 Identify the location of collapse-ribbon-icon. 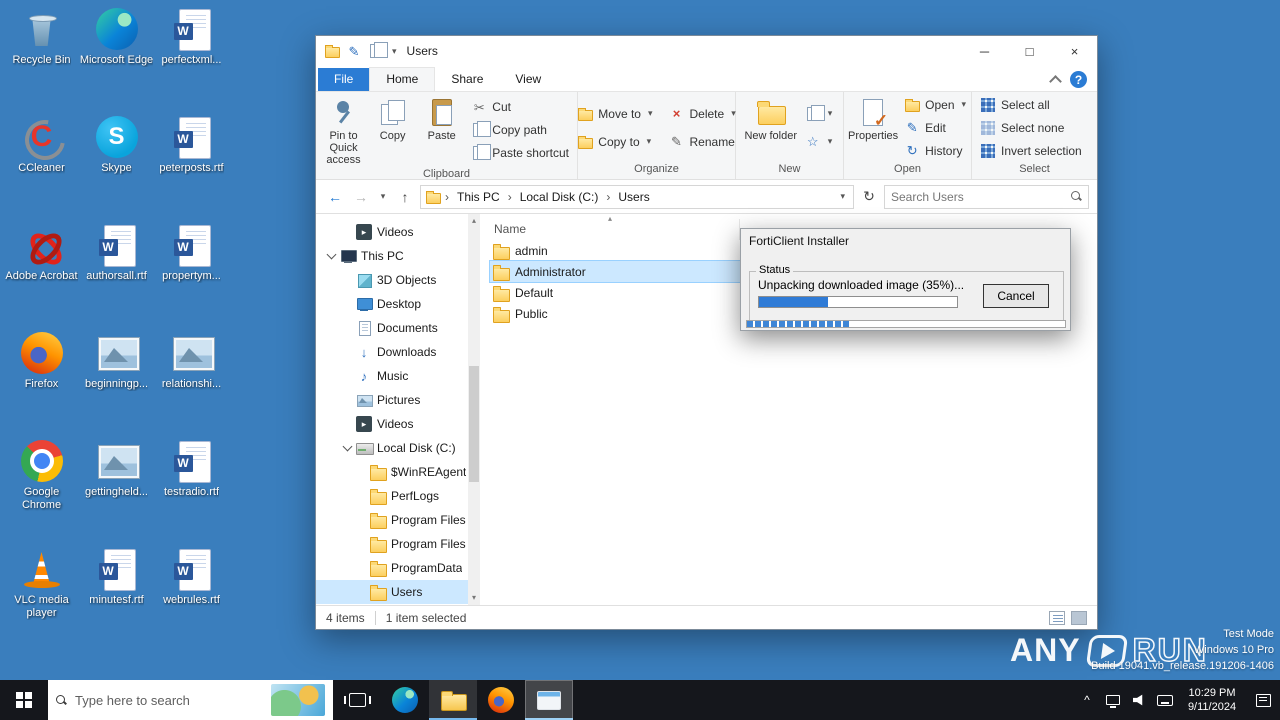
(1055, 81).